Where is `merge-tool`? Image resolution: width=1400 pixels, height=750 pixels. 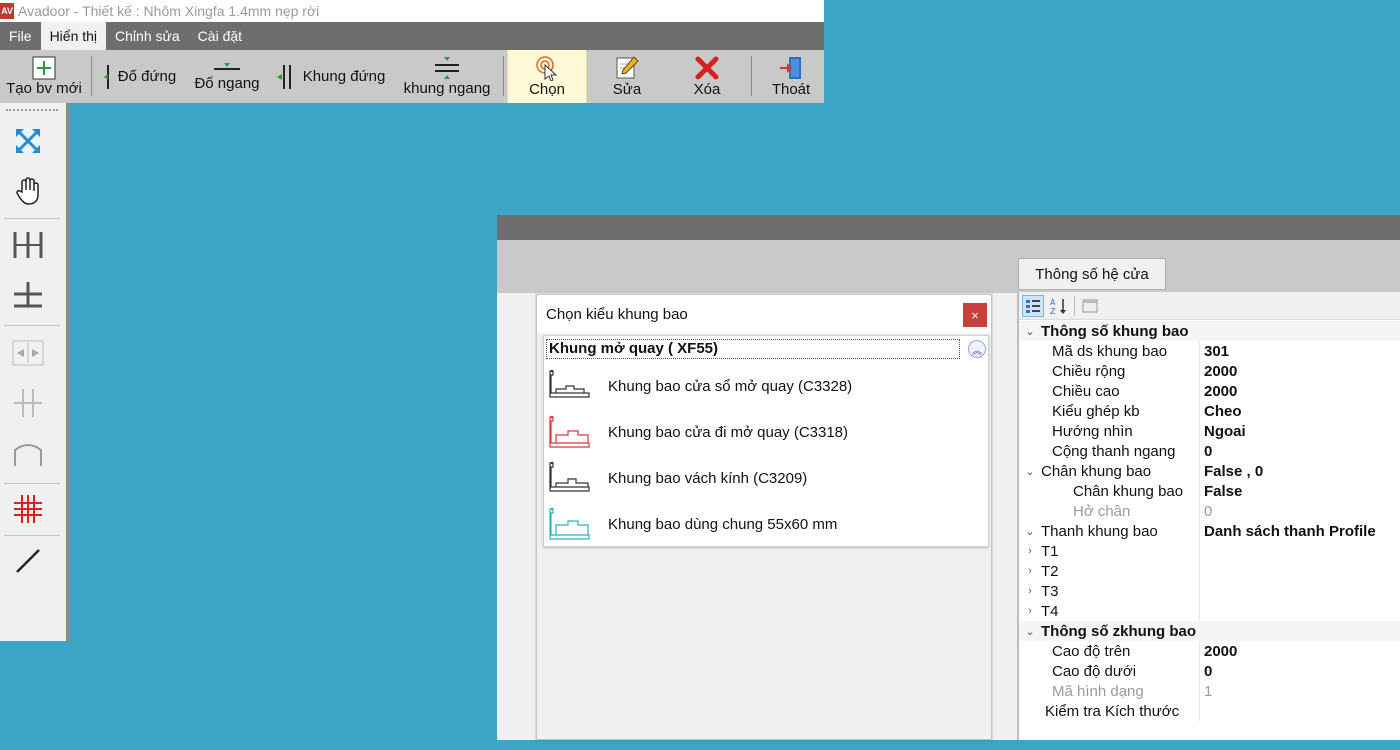
merge-tool is located at coordinates (28, 353).